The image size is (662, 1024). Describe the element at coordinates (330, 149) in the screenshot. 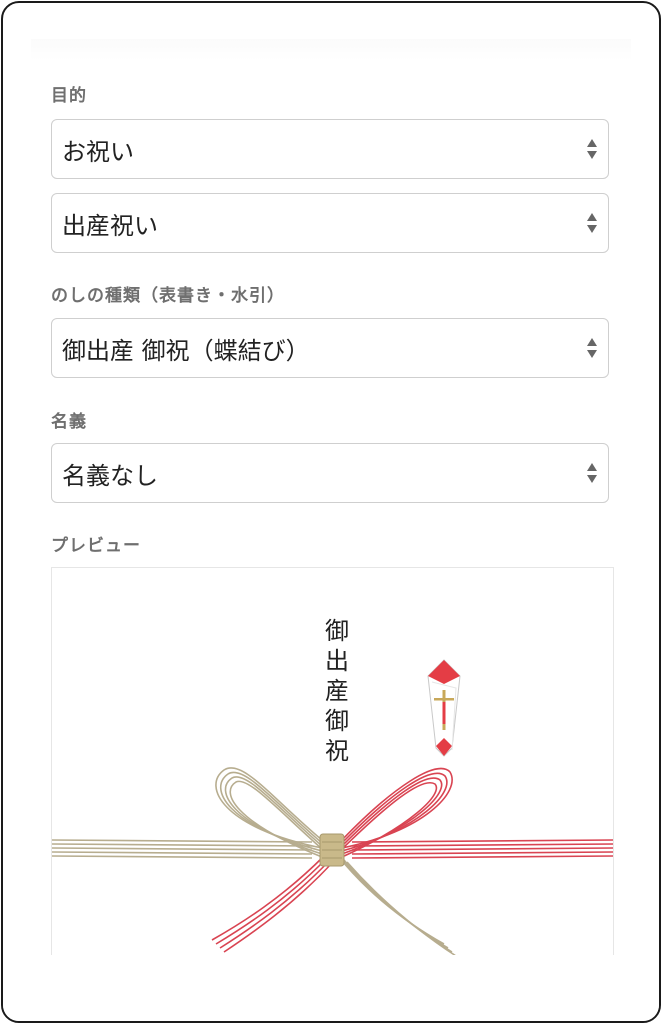

I see `purpose-select: お祝い` at that location.